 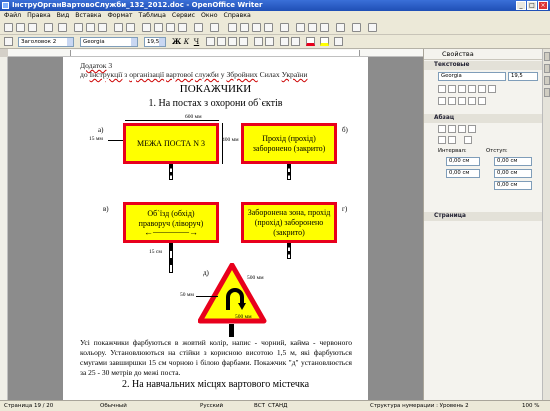 What do you see at coordinates (237, 16) in the screenshot?
I see `menu-help: Справка` at bounding box center [237, 16].